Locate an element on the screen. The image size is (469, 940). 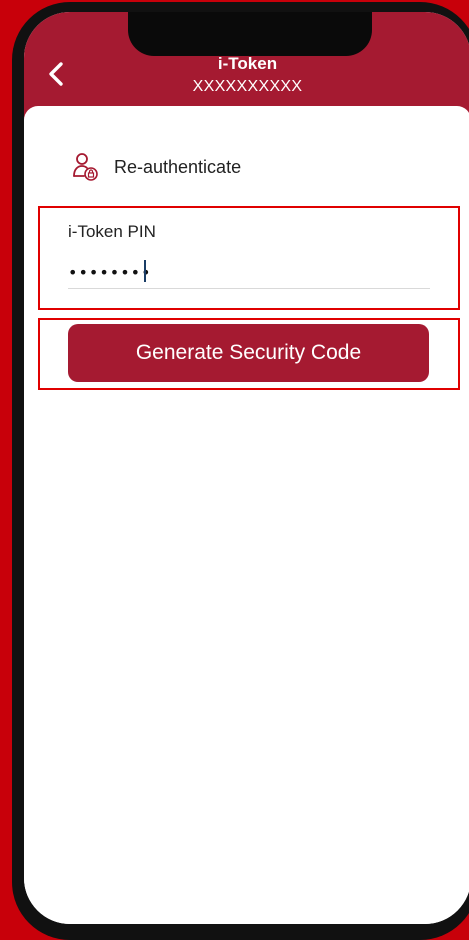
reauth-label: Re-authenticate is located at coordinates (178, 166).